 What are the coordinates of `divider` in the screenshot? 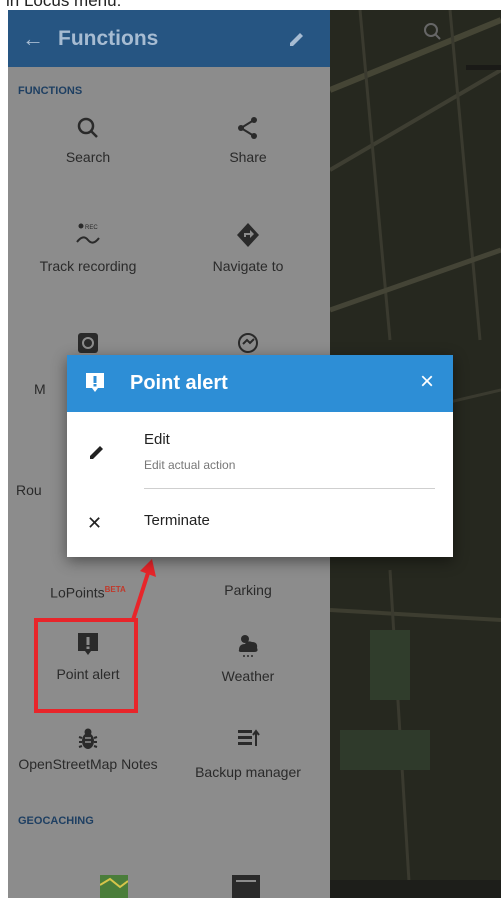 It's located at (289, 488).